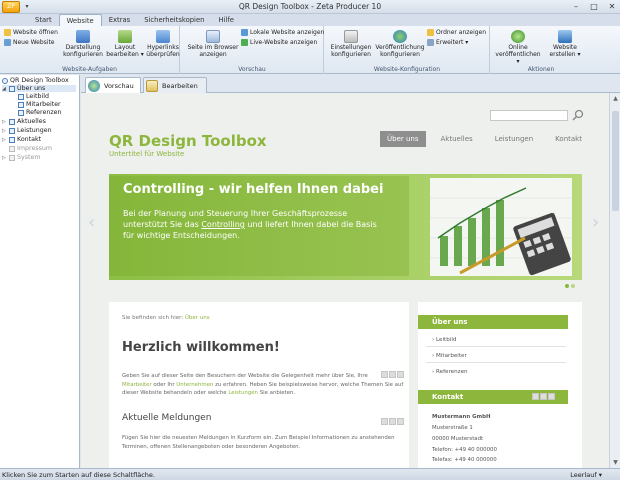  What do you see at coordinates (21, 157) in the screenshot?
I see `tree-item-system: ▷ System` at bounding box center [21, 157].